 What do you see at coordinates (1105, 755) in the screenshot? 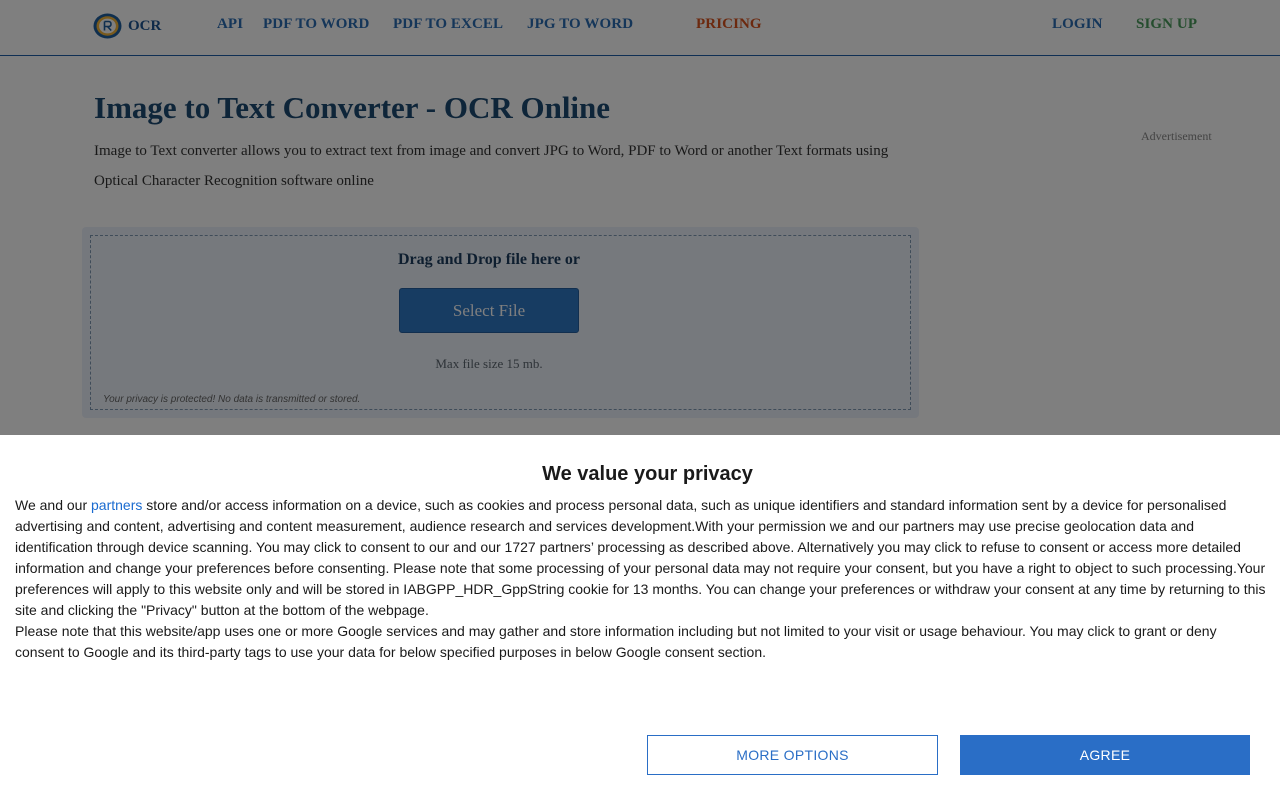
I see `agree-button: AGREE` at bounding box center [1105, 755].